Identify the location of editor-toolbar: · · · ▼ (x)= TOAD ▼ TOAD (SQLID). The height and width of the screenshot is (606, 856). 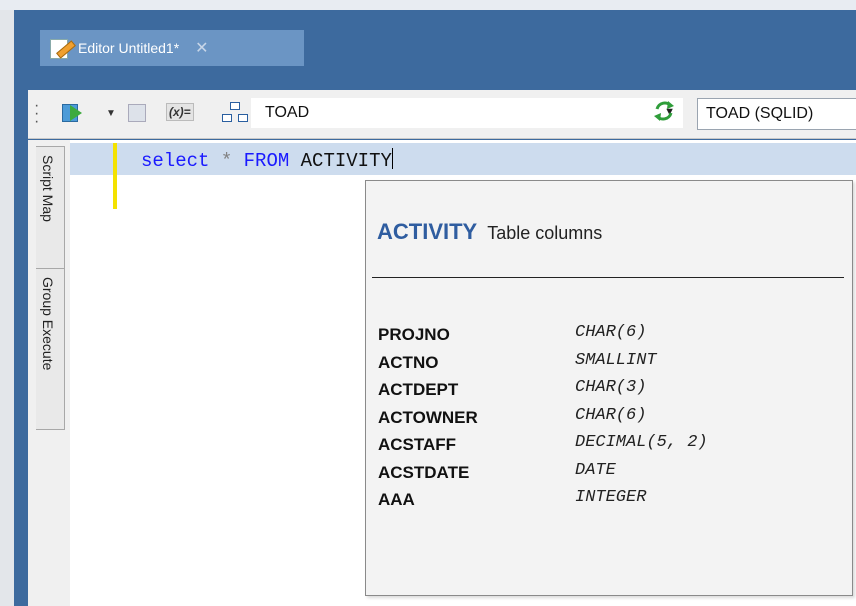
(442, 114).